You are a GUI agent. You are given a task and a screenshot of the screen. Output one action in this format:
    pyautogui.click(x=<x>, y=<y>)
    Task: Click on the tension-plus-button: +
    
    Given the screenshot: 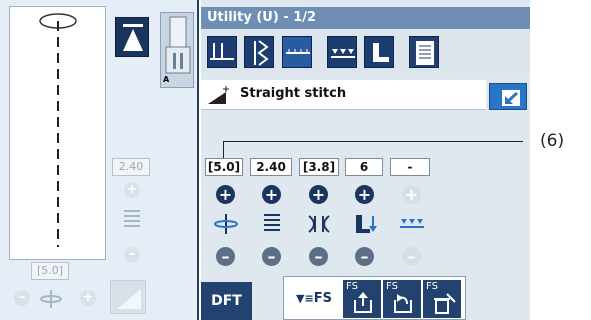 What is the action you would take?
    pyautogui.click(x=318, y=194)
    